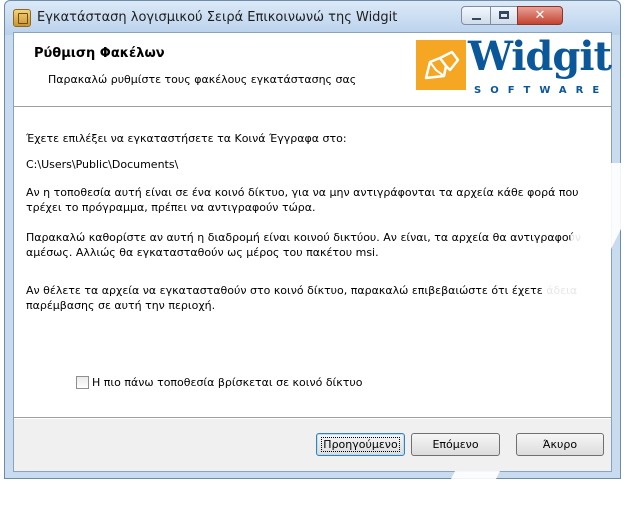 The image size is (625, 523). I want to click on maximize-icon, so click(504, 15).